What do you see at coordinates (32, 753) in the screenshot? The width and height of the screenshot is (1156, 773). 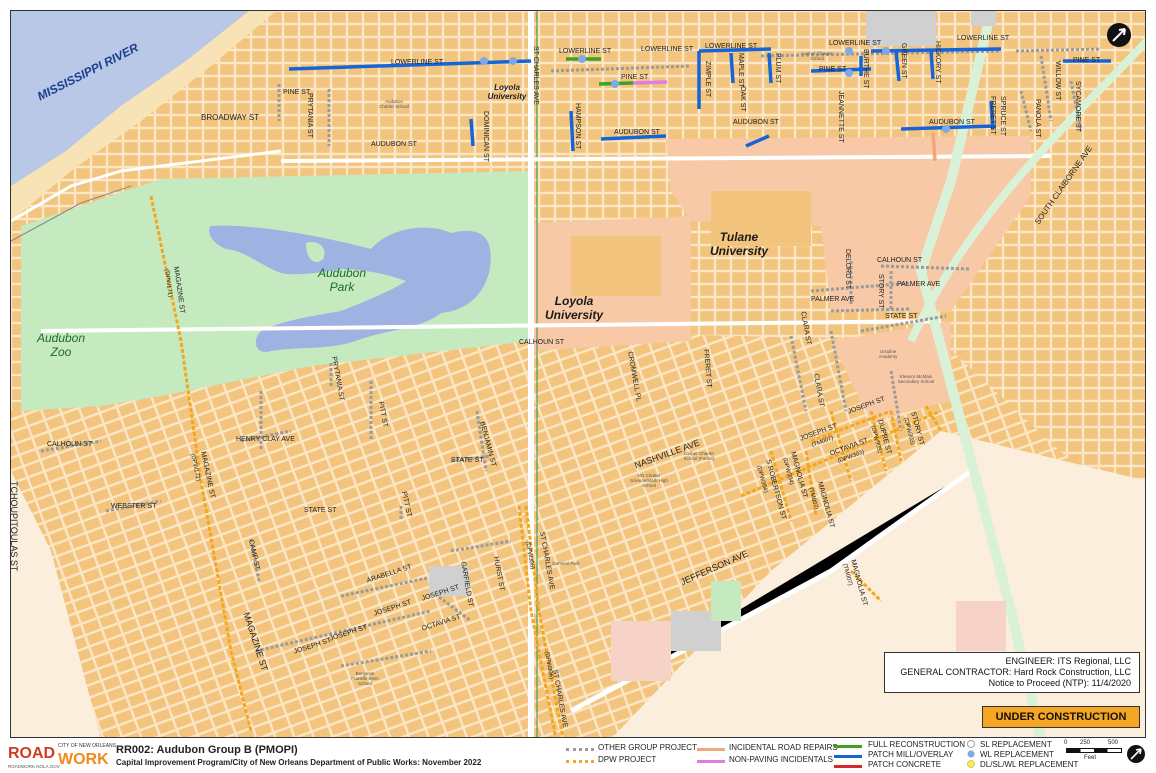 I see `logo-road: ROAD` at bounding box center [32, 753].